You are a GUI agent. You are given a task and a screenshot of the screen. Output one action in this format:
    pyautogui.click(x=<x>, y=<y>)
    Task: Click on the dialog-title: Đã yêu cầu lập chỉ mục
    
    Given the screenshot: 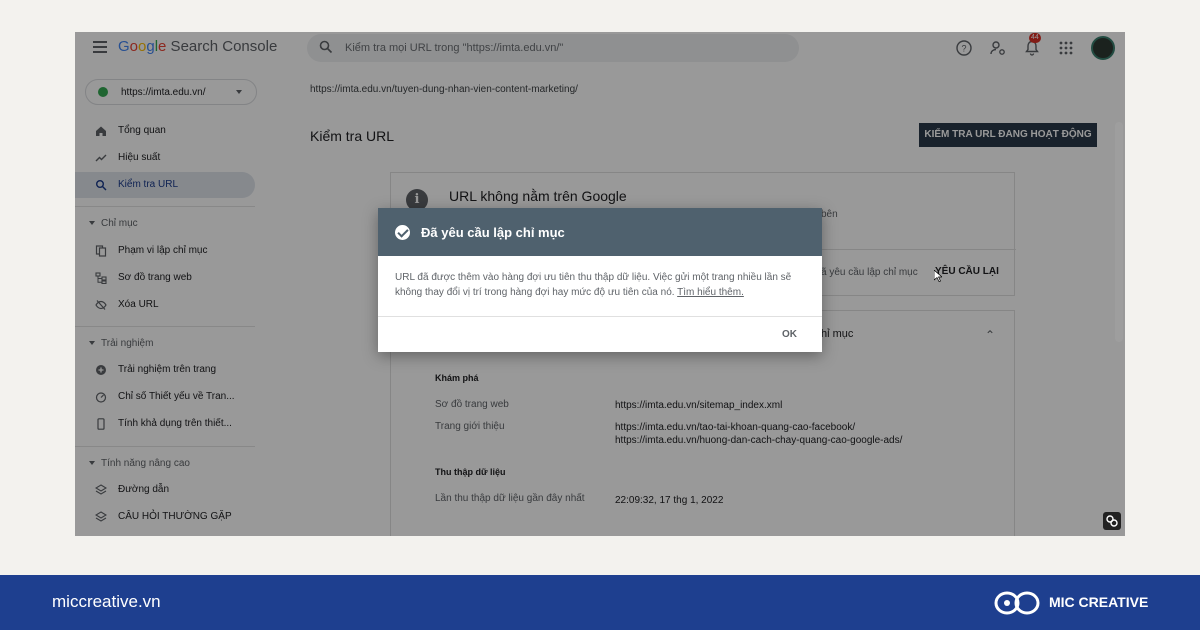 What is the action you would take?
    pyautogui.click(x=493, y=232)
    